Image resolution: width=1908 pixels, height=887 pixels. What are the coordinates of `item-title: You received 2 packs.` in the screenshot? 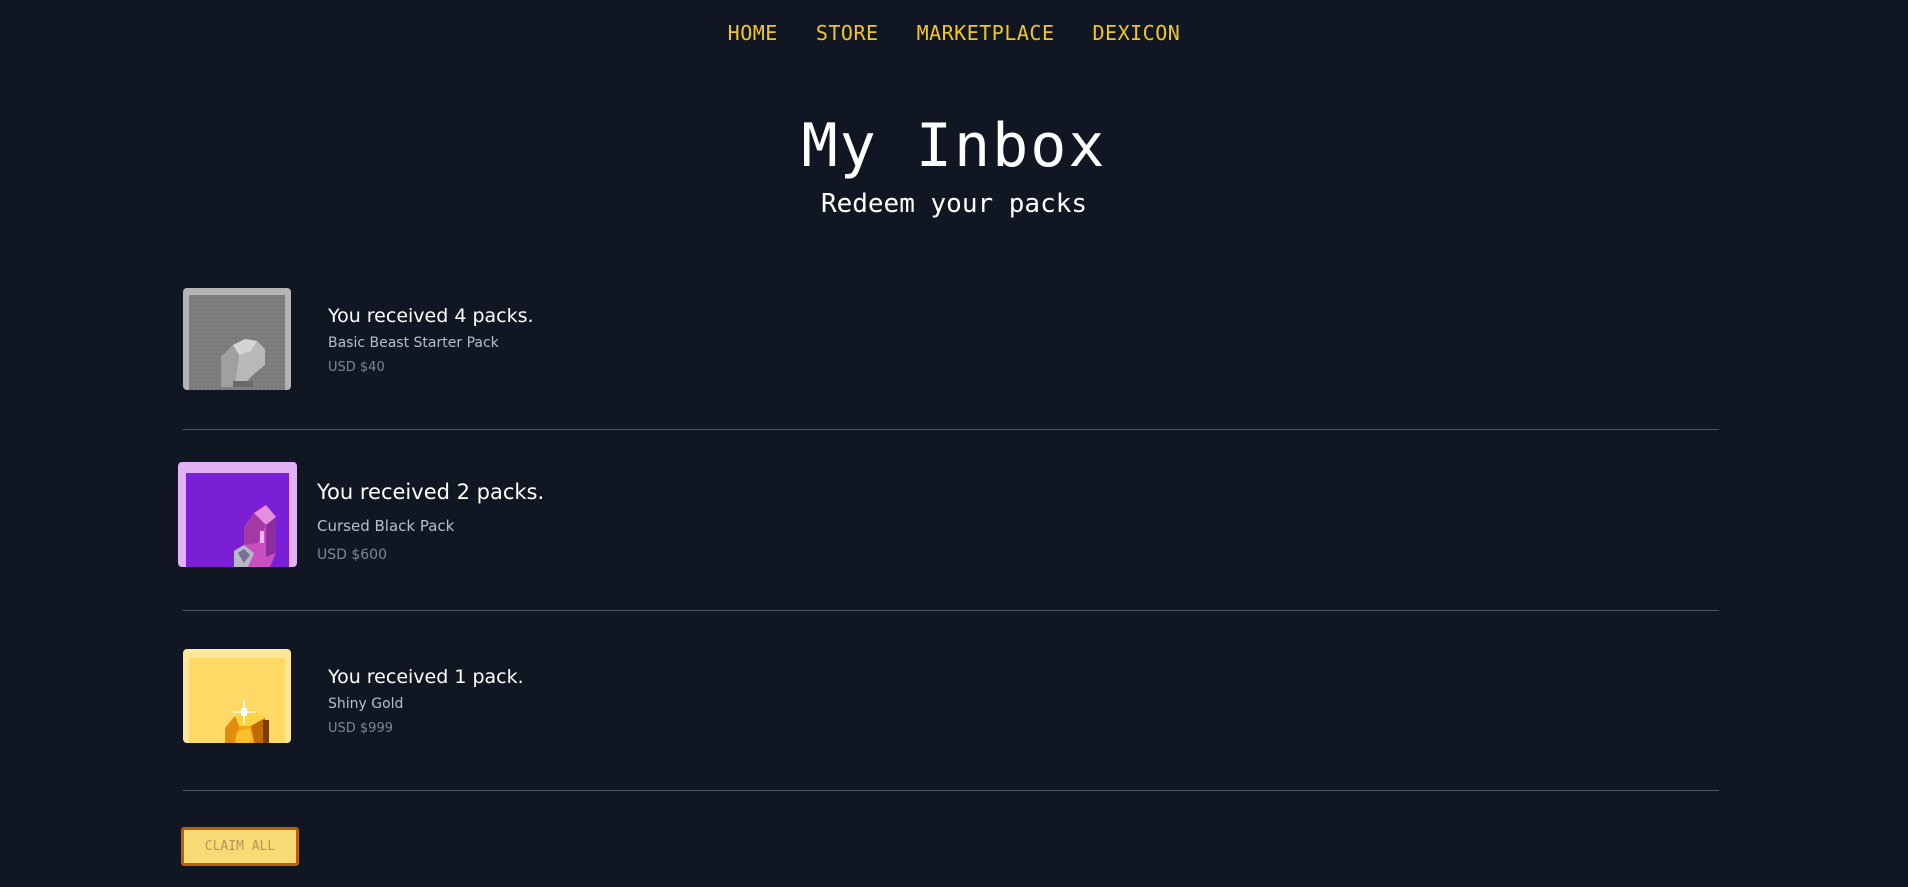 It's located at (431, 492).